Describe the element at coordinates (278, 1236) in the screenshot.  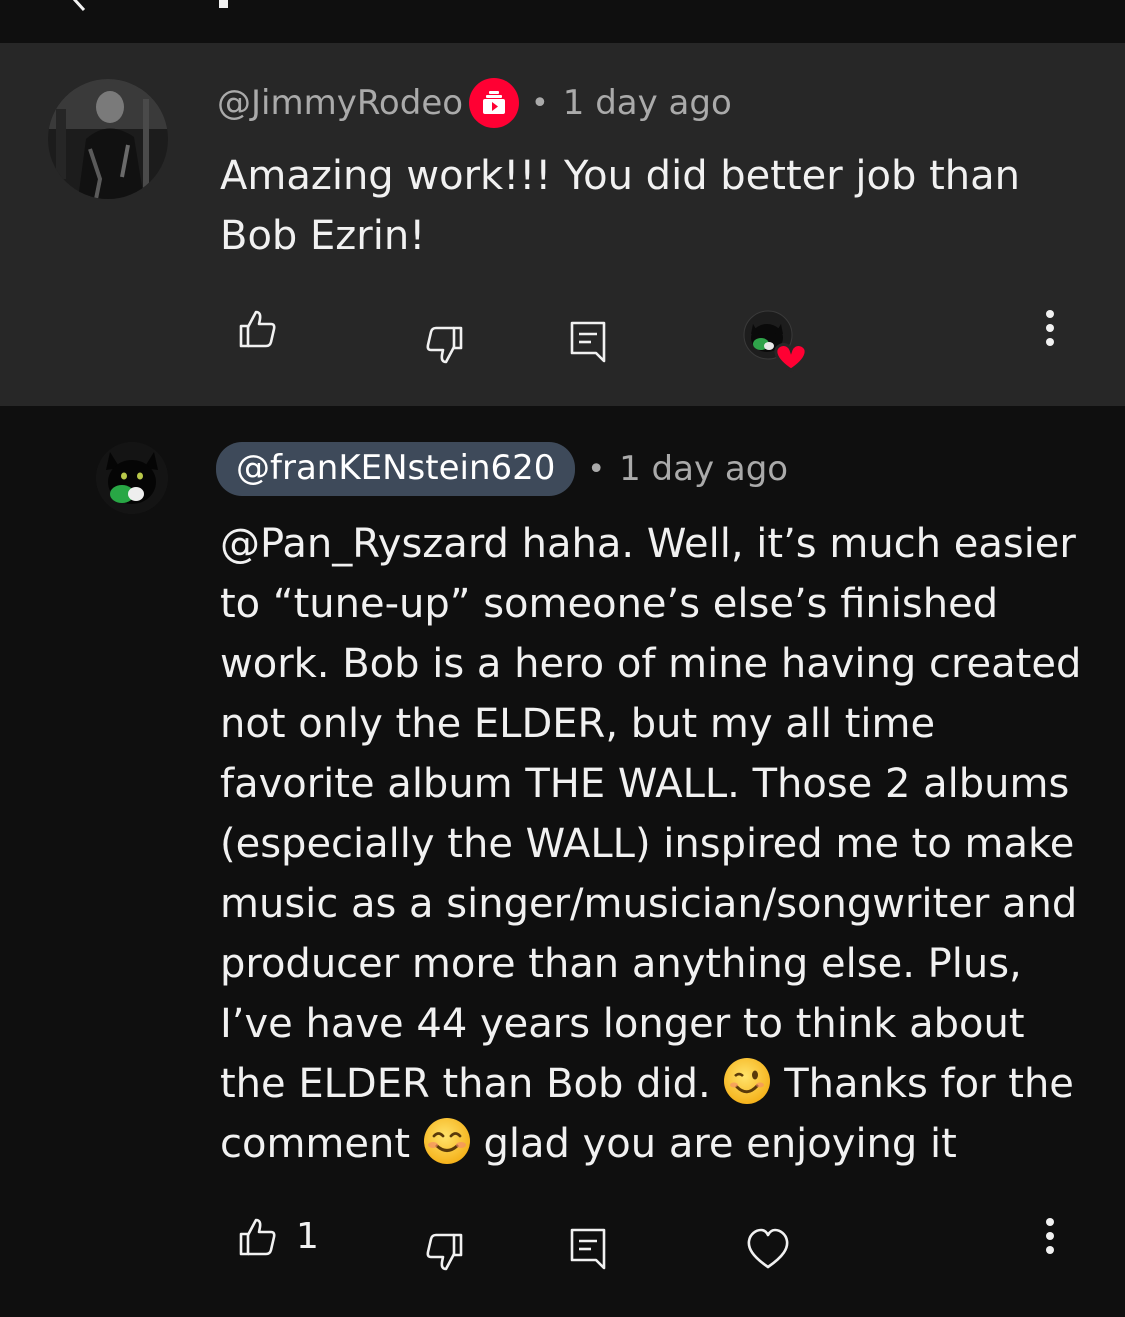
I see `like-button: 1` at that location.